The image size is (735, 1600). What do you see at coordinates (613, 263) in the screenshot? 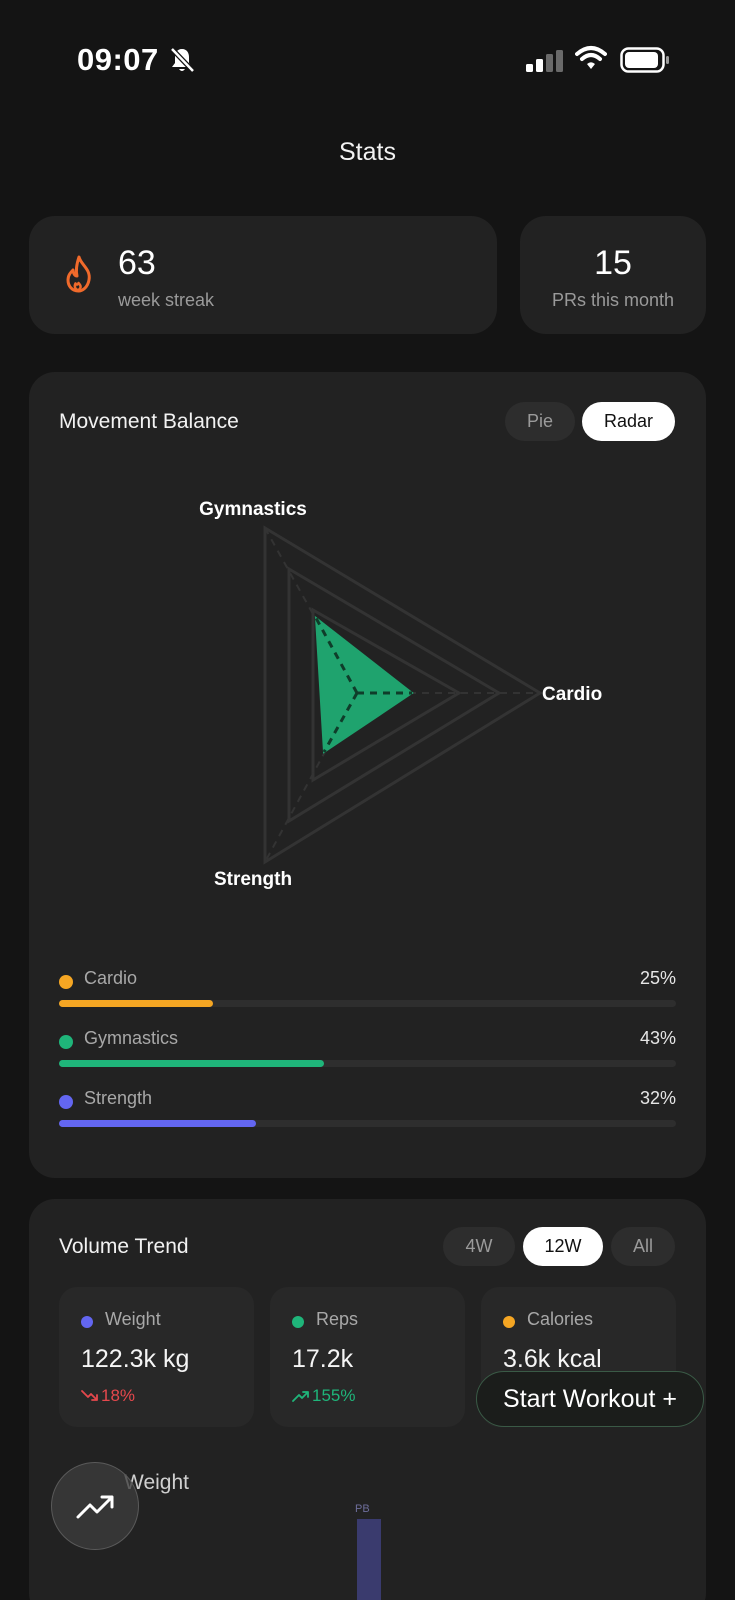
I see `prs-value: 15` at bounding box center [613, 263].